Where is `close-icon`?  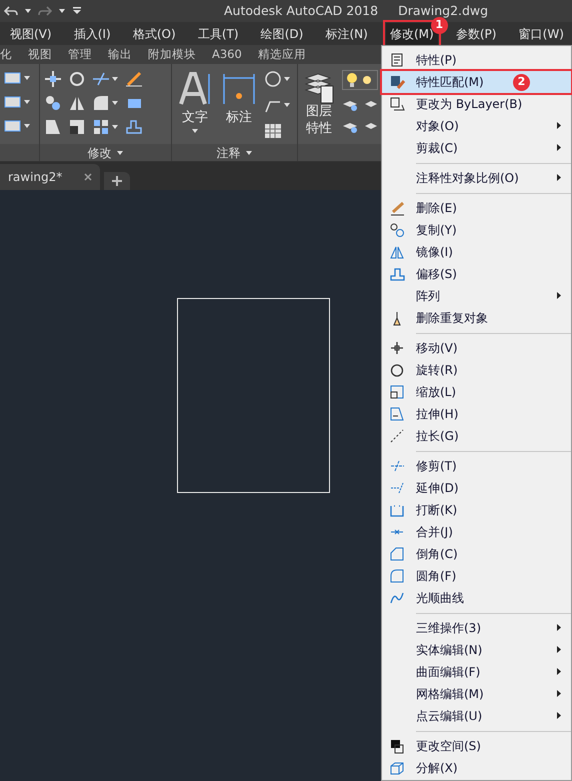
close-icon is located at coordinates (88, 177).